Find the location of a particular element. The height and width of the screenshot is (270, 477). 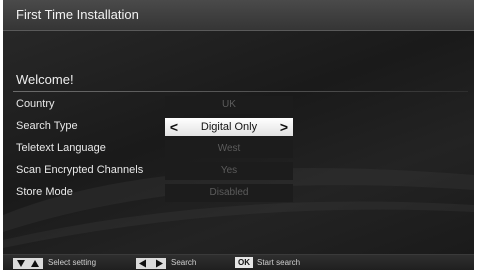

footer-select-setting: Select setting is located at coordinates (73, 263).